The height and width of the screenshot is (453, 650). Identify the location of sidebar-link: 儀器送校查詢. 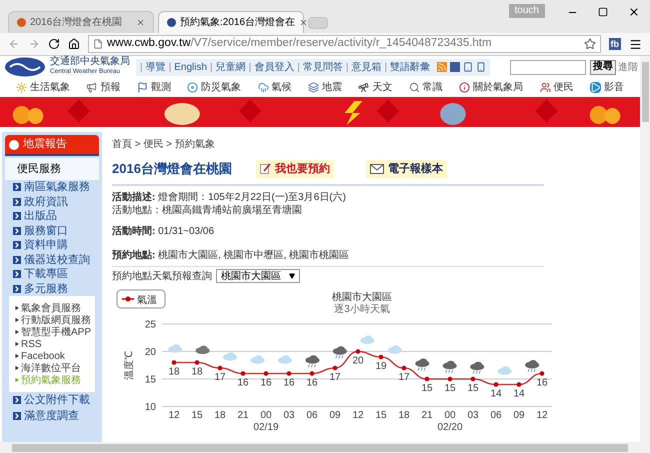
(52, 259).